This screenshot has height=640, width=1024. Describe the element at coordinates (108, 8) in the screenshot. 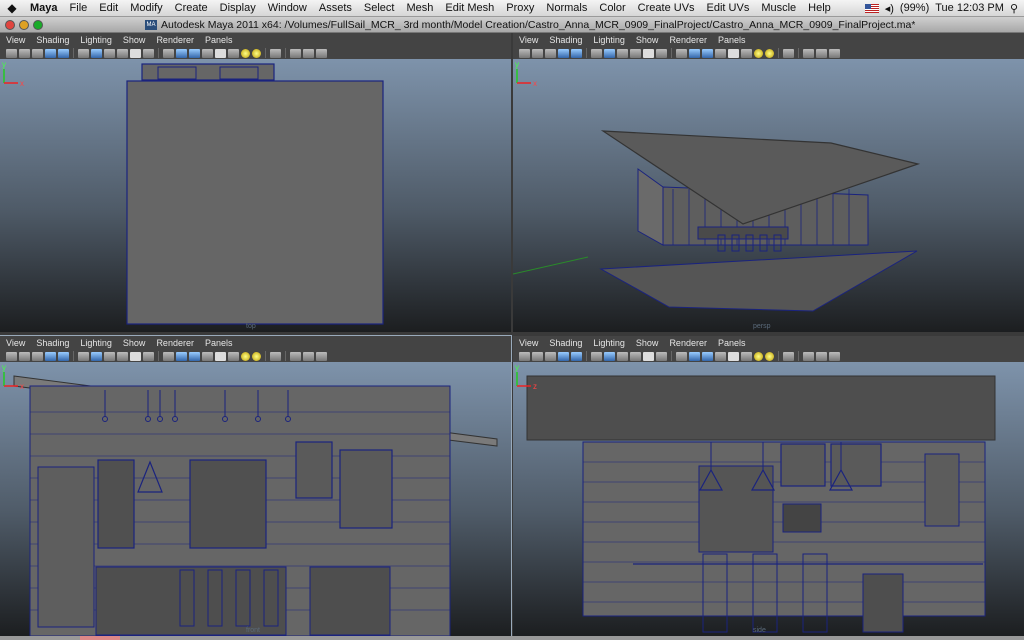

I see `menu-edit: Edit` at that location.